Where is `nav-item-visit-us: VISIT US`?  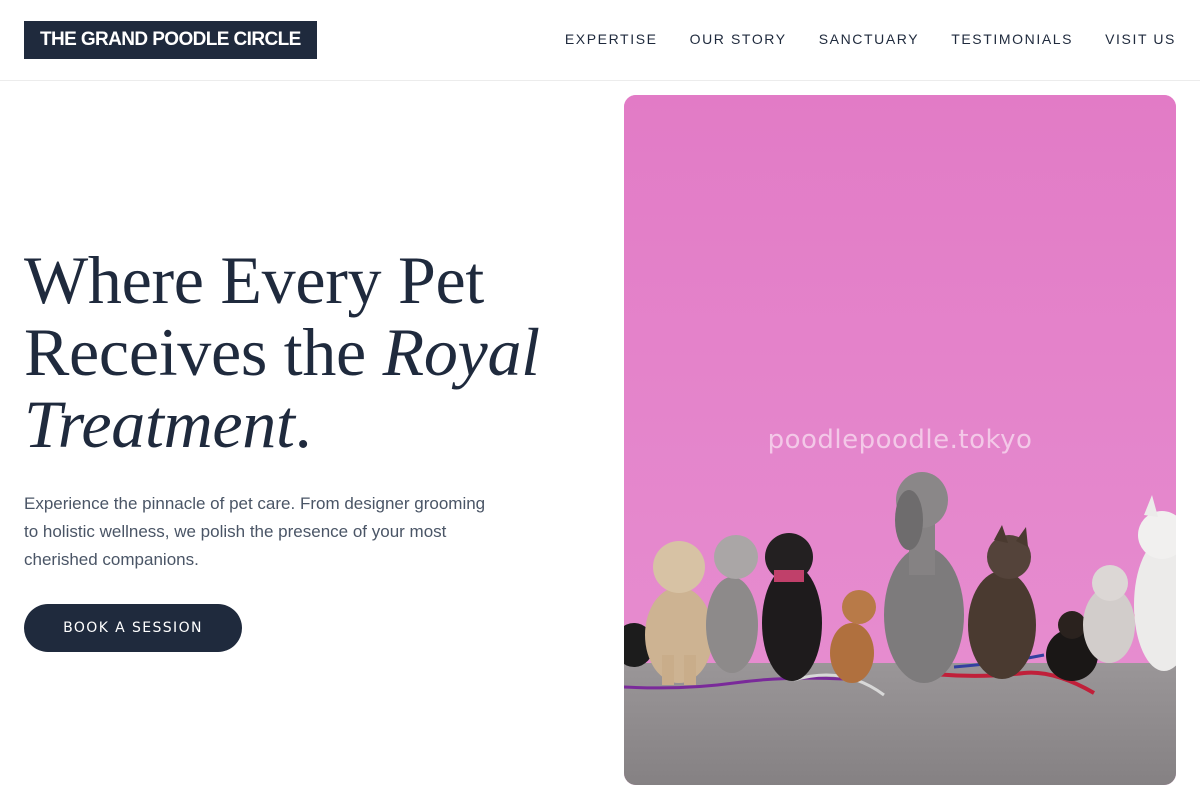 nav-item-visit-us: VISIT US is located at coordinates (1140, 39).